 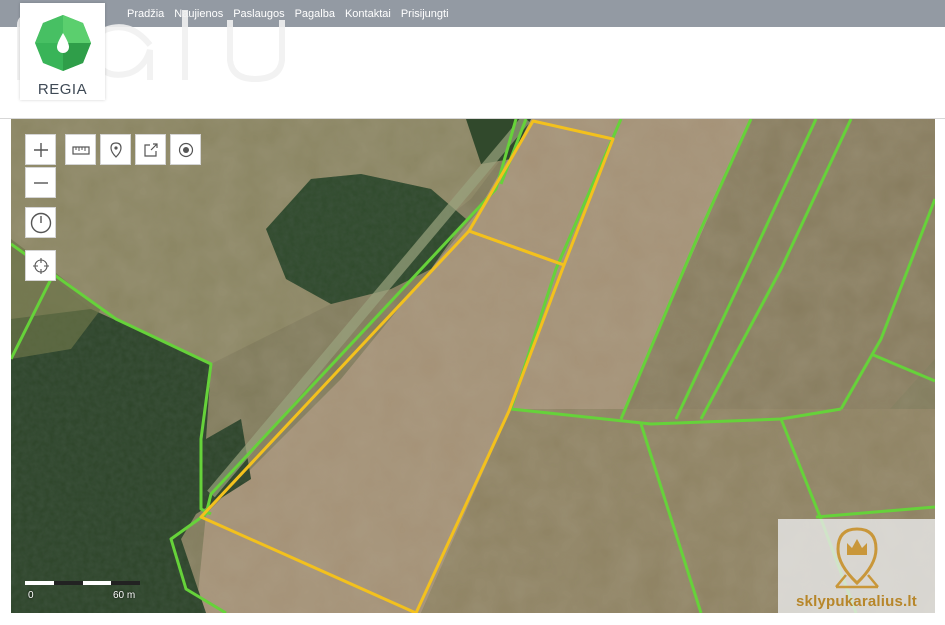 I want to click on sklypukaralius-watermark: sklypukaralius.lt, so click(x=856, y=566).